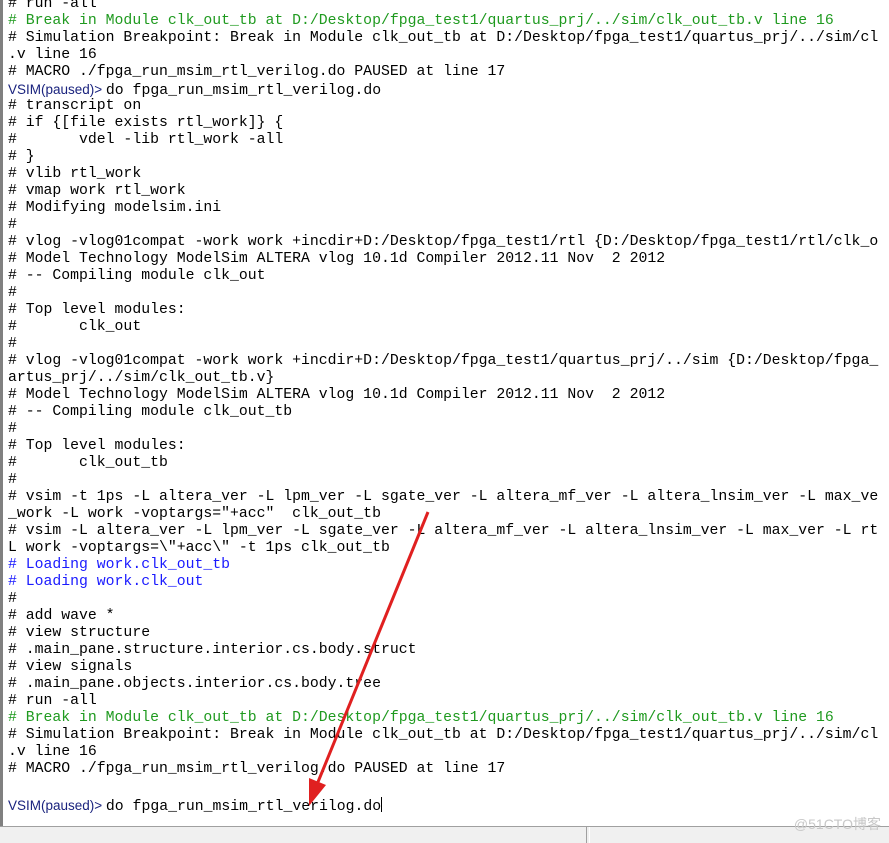  Describe the element at coordinates (443, 123) in the screenshot. I see `transcript-line: # if {[file exists rtl_work]} {` at that location.